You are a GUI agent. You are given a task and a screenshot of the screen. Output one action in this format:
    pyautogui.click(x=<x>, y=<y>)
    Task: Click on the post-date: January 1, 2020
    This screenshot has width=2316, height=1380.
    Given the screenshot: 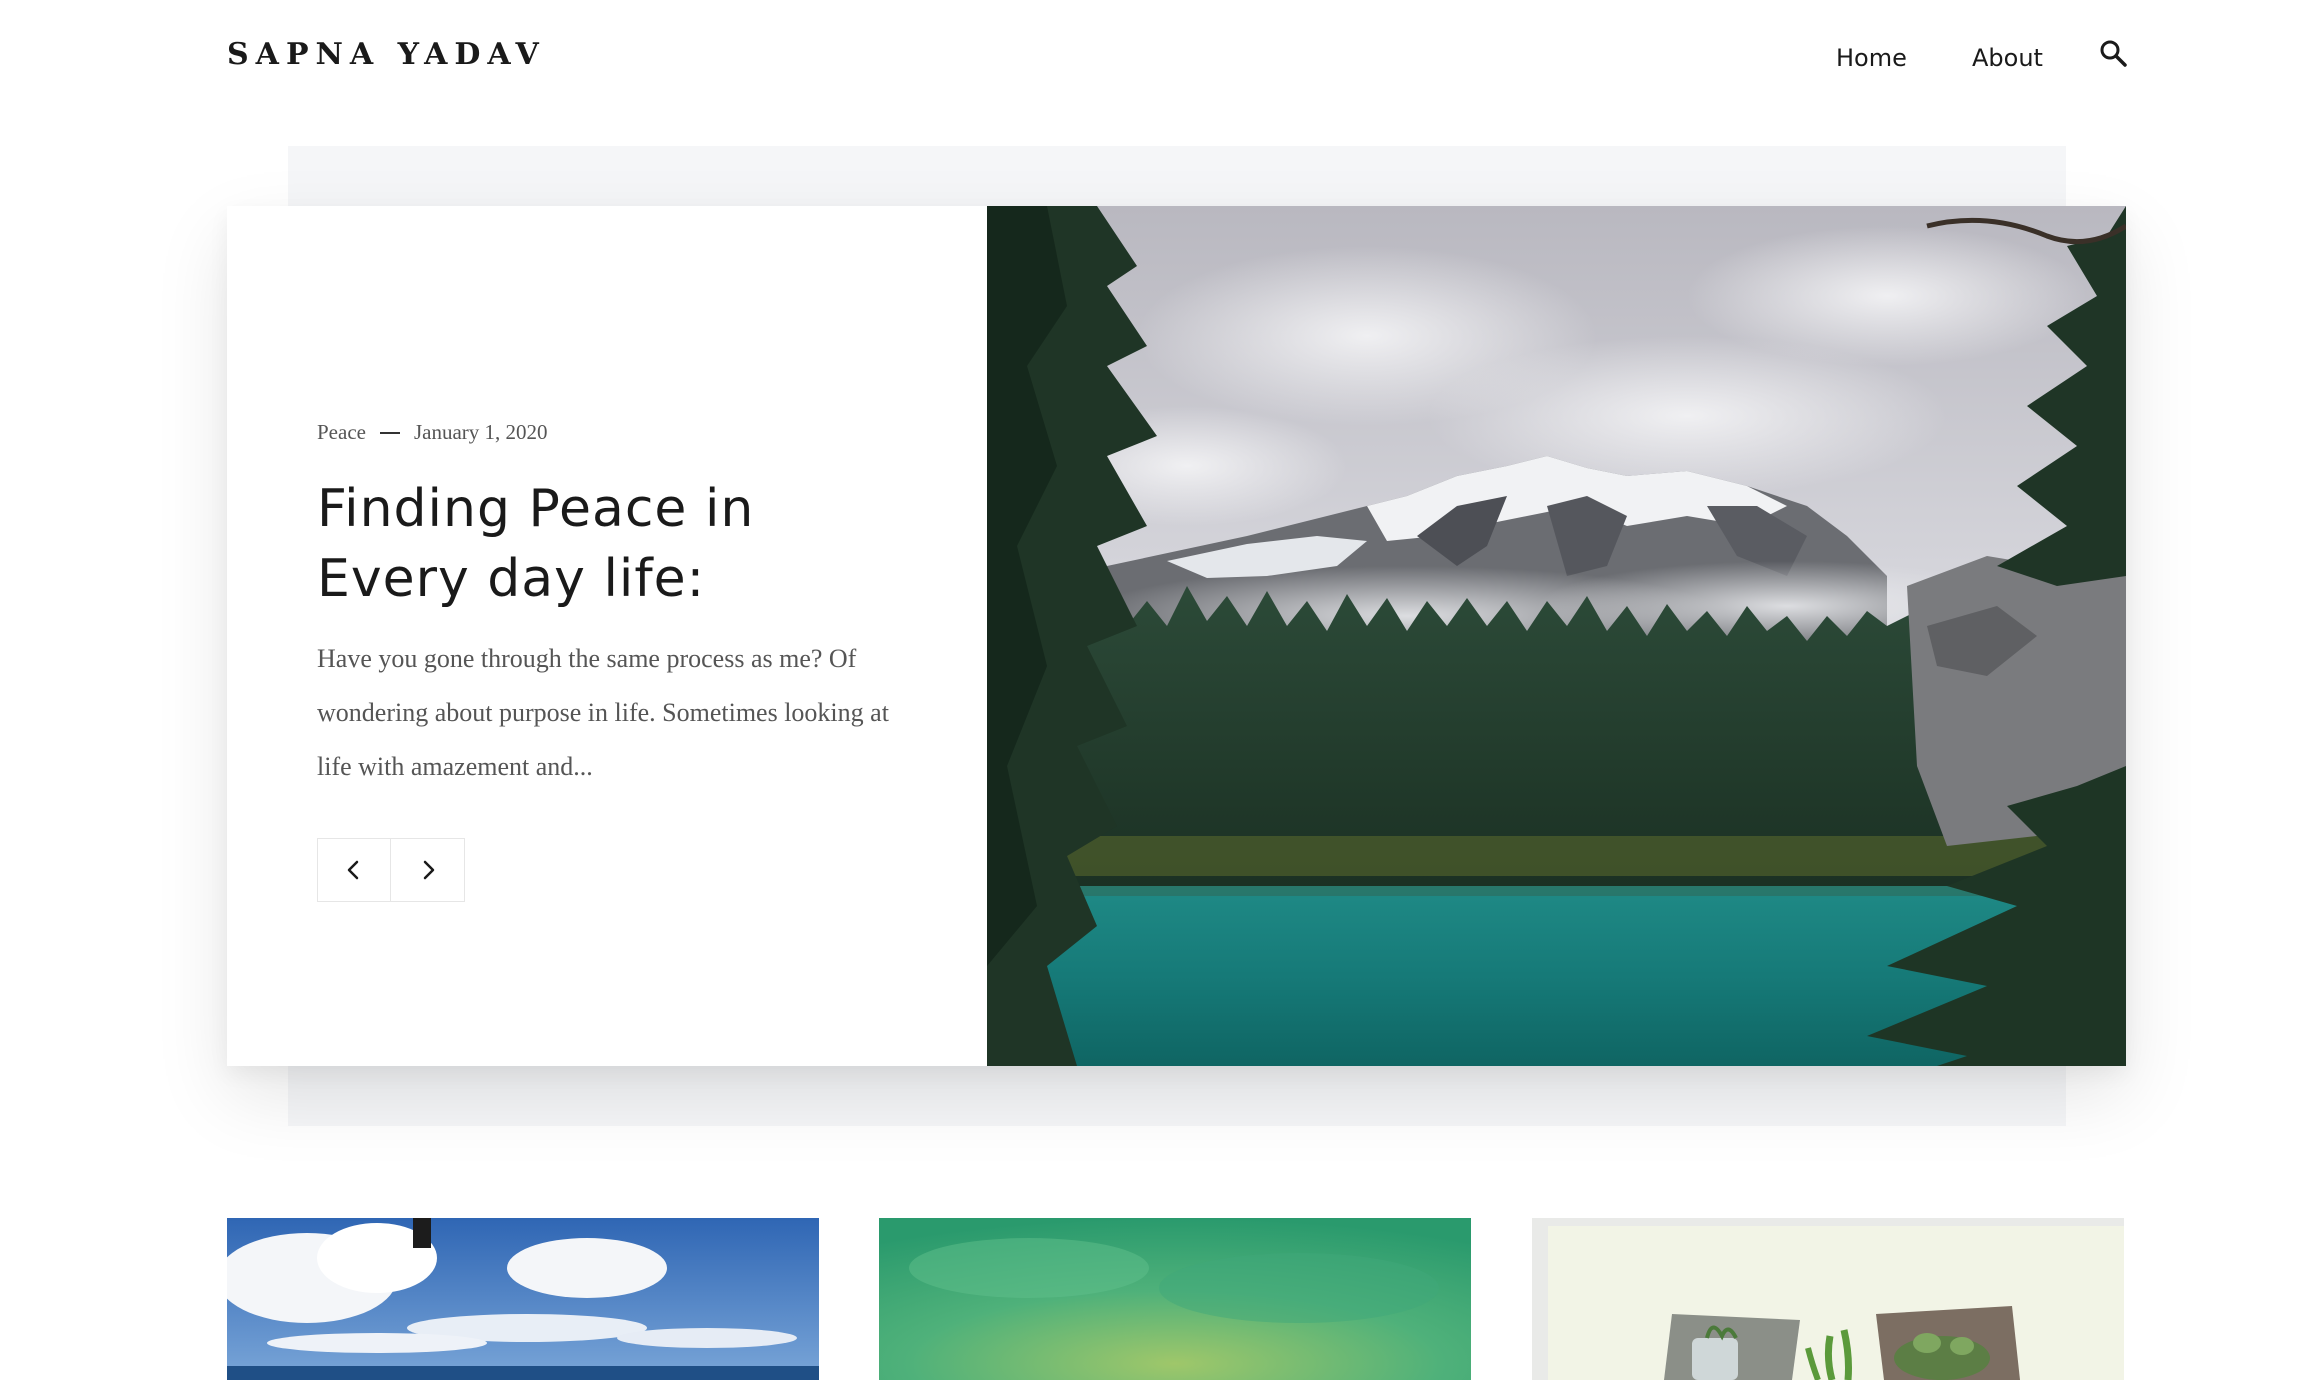 What is the action you would take?
    pyautogui.click(x=480, y=432)
    